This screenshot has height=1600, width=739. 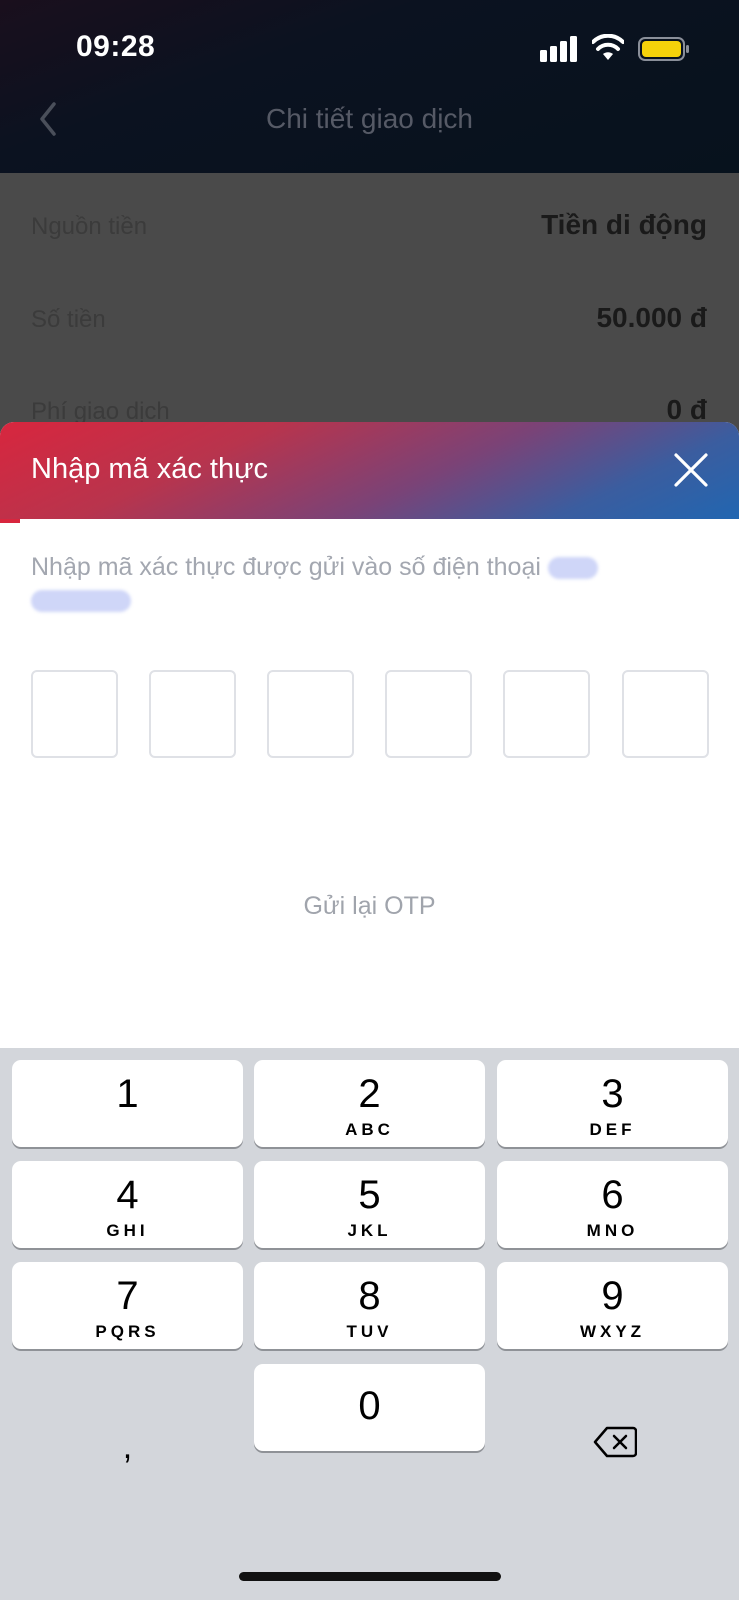 I want to click on key-8: 8 TUV, so click(x=369, y=1305).